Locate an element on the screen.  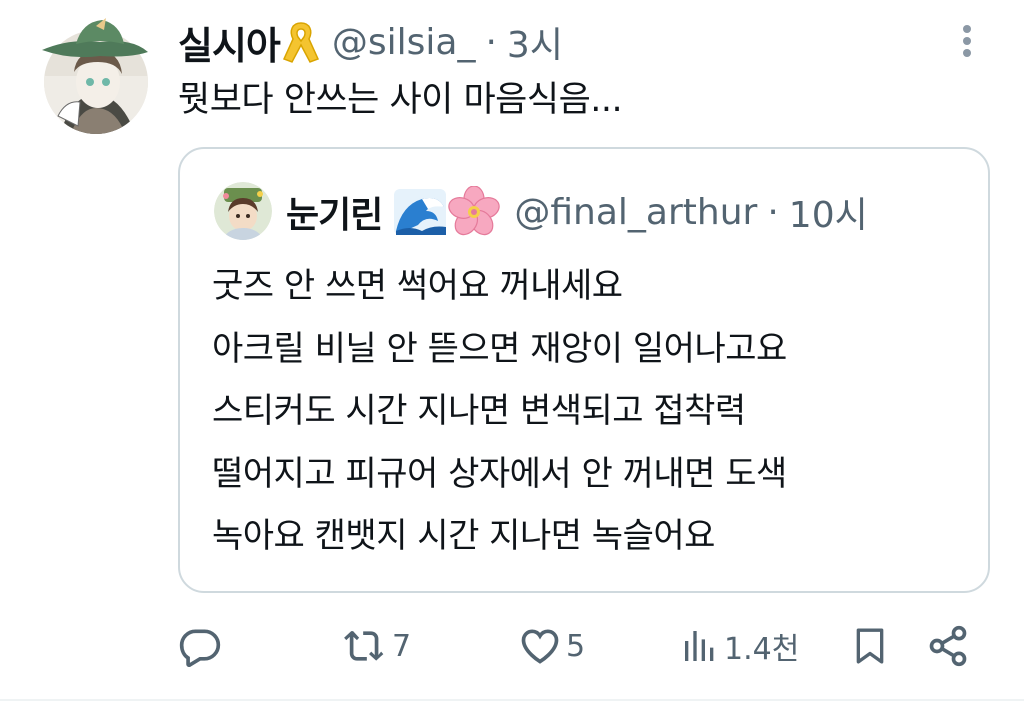
user-avatar is located at coordinates (95, 75).